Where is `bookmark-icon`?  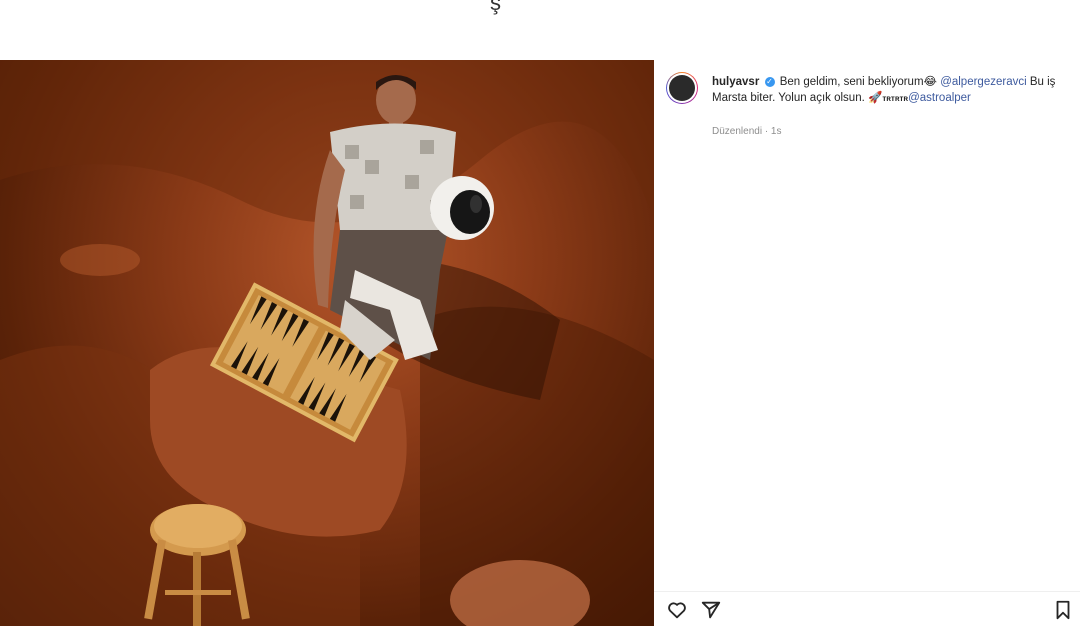 bookmark-icon is located at coordinates (1063, 610).